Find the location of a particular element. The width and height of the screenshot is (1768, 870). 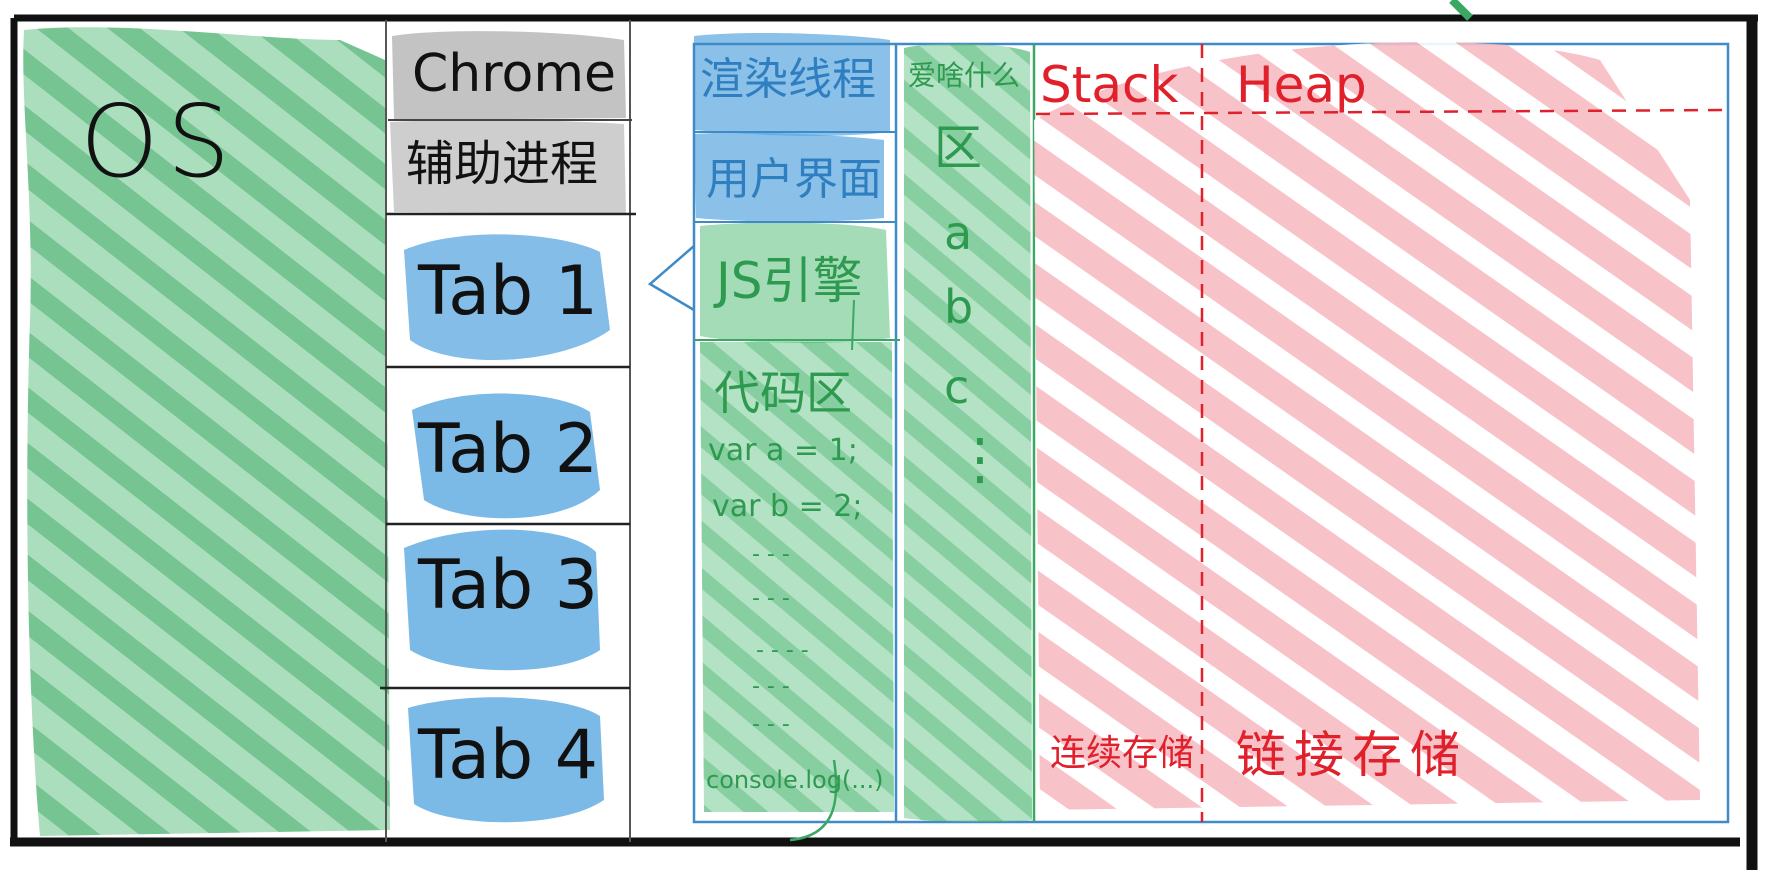

code-line-1: var a = 1; is located at coordinates (783, 450).